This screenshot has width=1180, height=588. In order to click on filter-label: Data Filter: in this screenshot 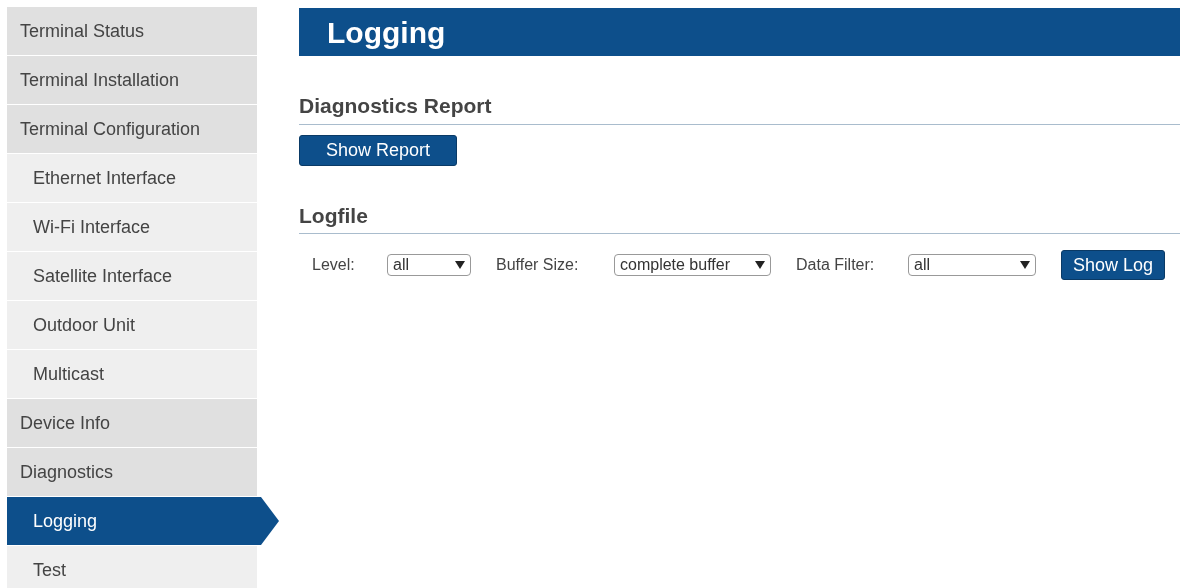, I will do `click(836, 265)`.